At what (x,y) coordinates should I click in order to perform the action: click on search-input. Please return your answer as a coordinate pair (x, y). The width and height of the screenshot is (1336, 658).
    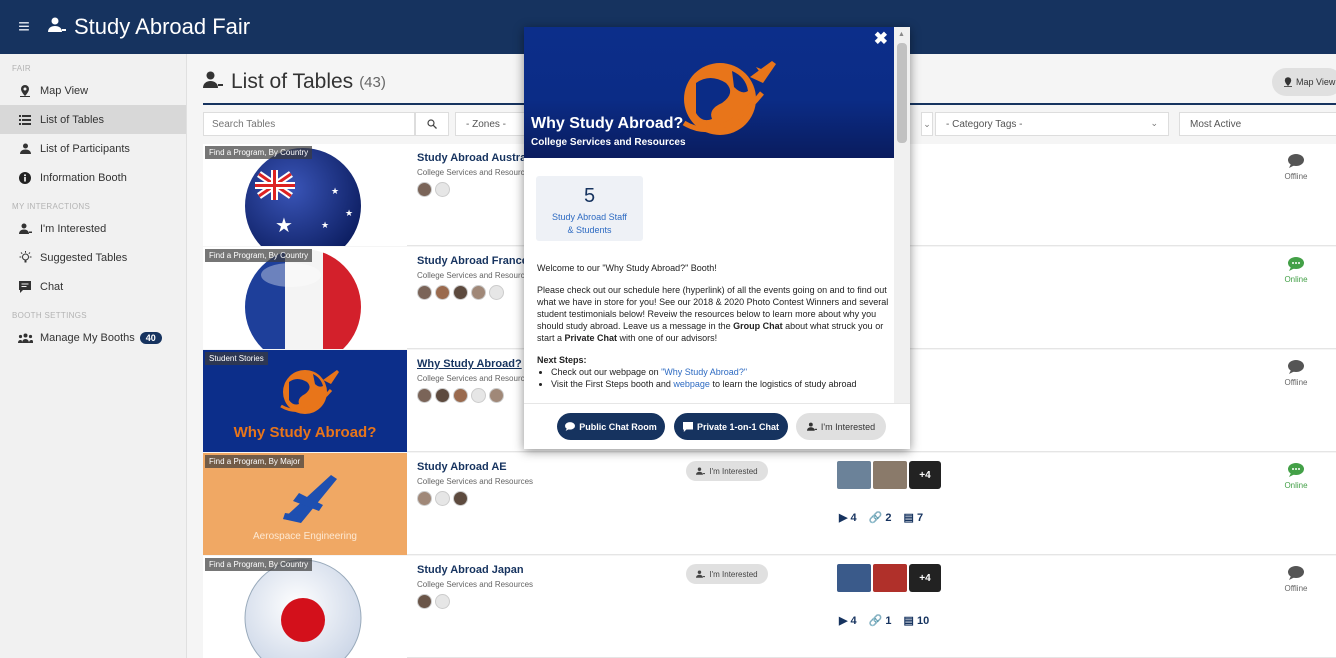
    Looking at the image, I should click on (309, 124).